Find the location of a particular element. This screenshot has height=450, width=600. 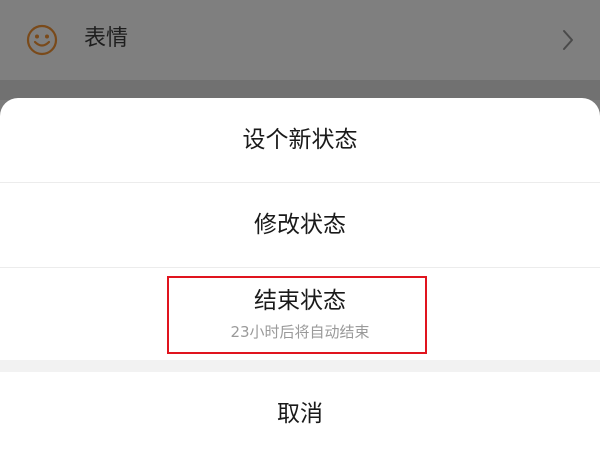

cancel-separator is located at coordinates (300, 366).